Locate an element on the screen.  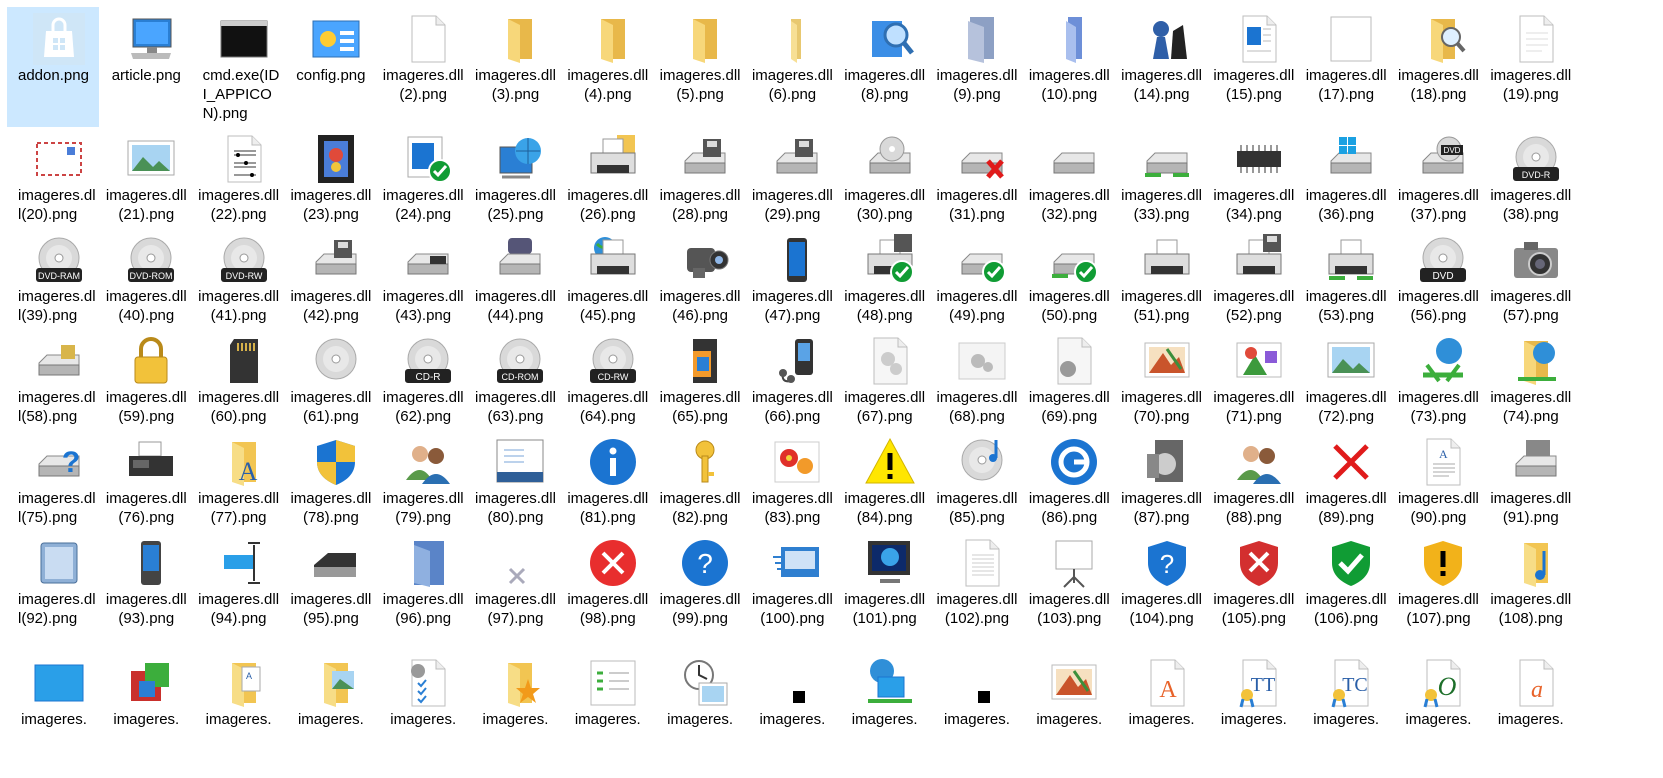
file-item: imageres.dll(89).png is located at coordinates (1345, 480).